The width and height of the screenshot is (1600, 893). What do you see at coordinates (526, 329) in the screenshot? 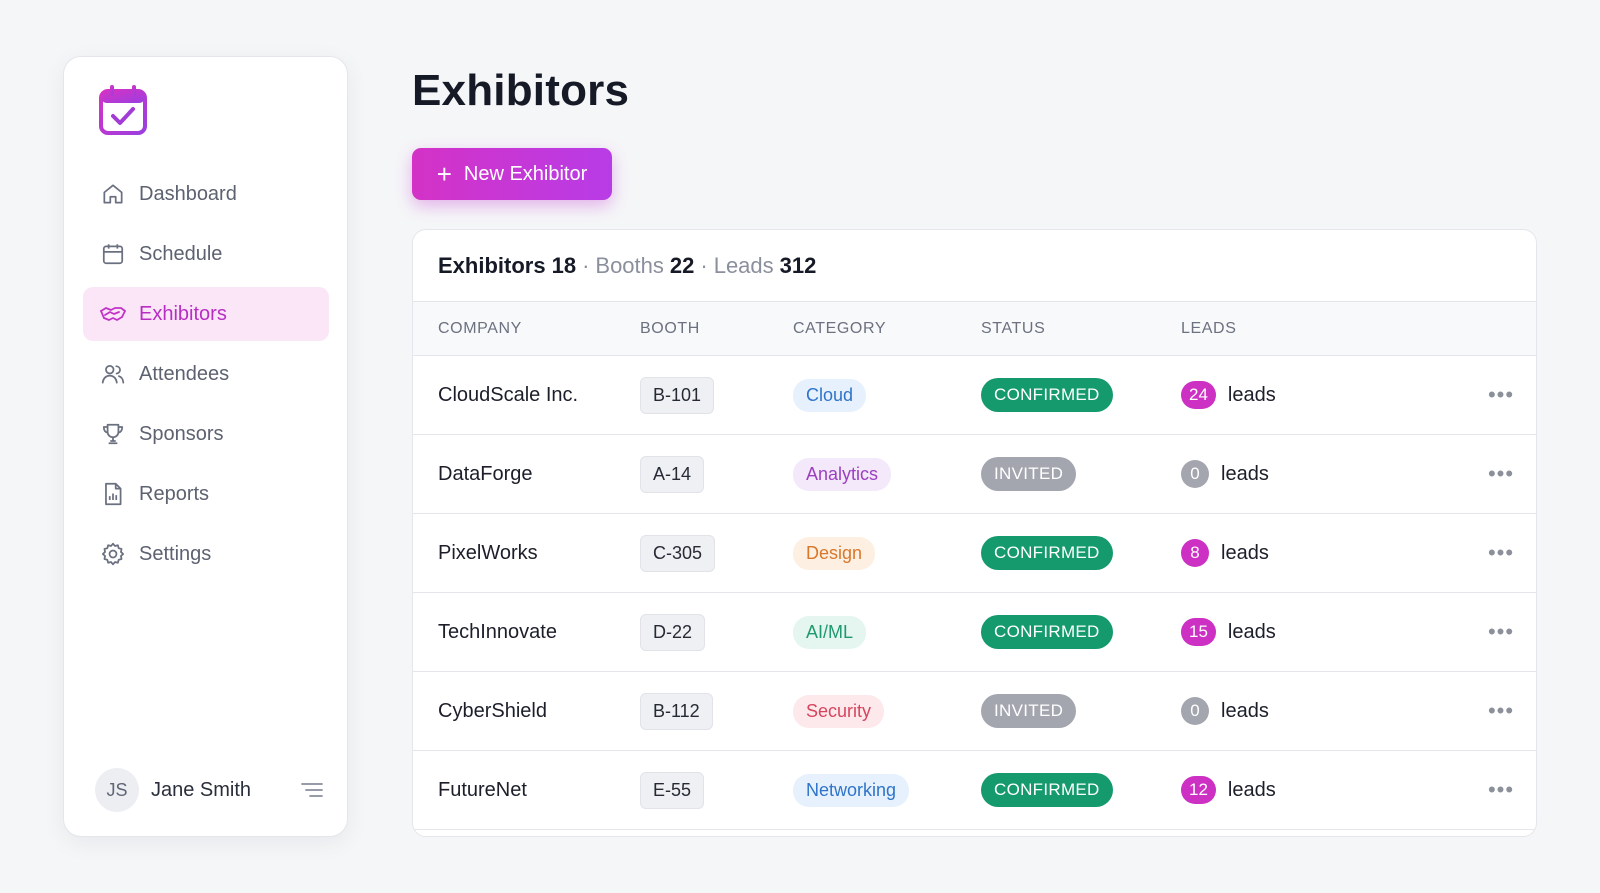
I see `column-header-company: COMPANY` at bounding box center [526, 329].